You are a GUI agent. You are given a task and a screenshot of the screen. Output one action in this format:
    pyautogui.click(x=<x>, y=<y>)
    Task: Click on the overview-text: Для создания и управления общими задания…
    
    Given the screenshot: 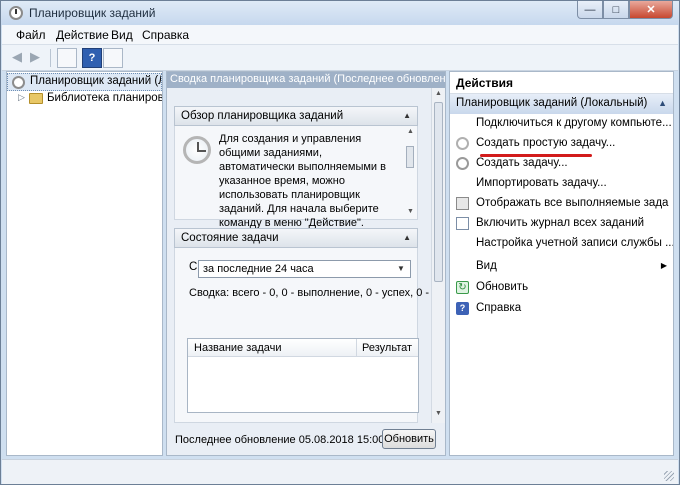 What is the action you would take?
    pyautogui.click(x=302, y=181)
    